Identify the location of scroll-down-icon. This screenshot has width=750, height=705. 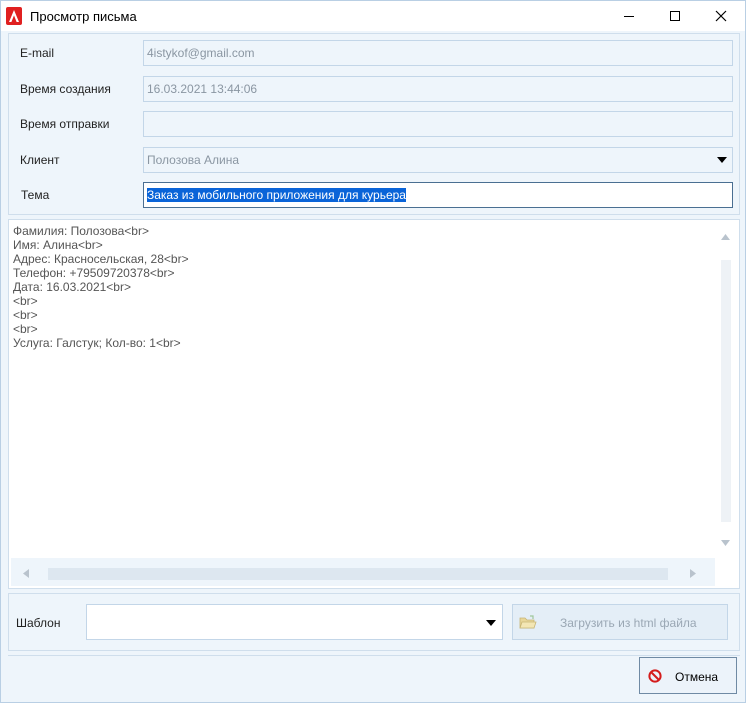
(725, 543).